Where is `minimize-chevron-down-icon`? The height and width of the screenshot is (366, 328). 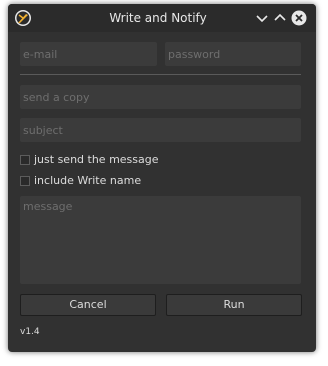 minimize-chevron-down-icon is located at coordinates (262, 18).